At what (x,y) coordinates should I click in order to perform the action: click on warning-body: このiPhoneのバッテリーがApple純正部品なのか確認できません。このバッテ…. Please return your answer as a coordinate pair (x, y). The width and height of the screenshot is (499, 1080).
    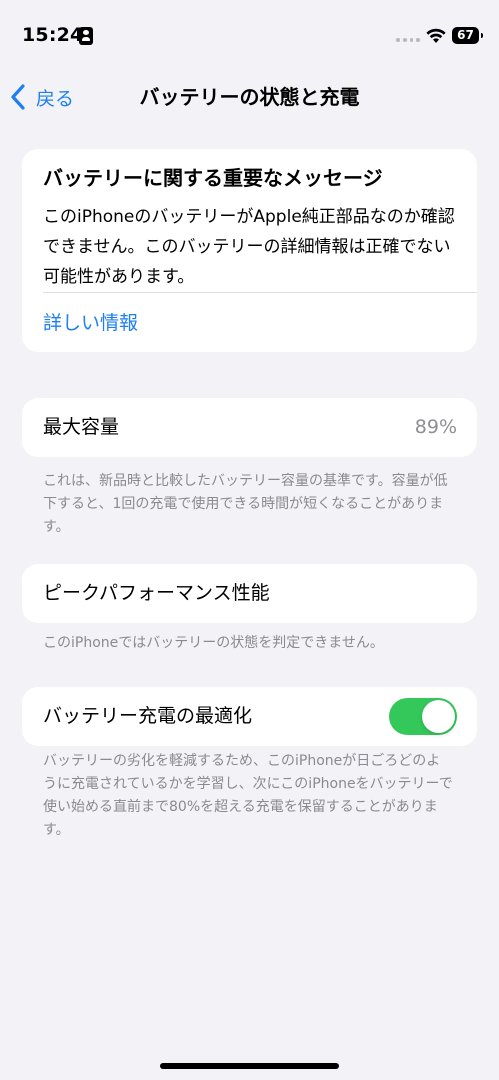
    Looking at the image, I should click on (249, 247).